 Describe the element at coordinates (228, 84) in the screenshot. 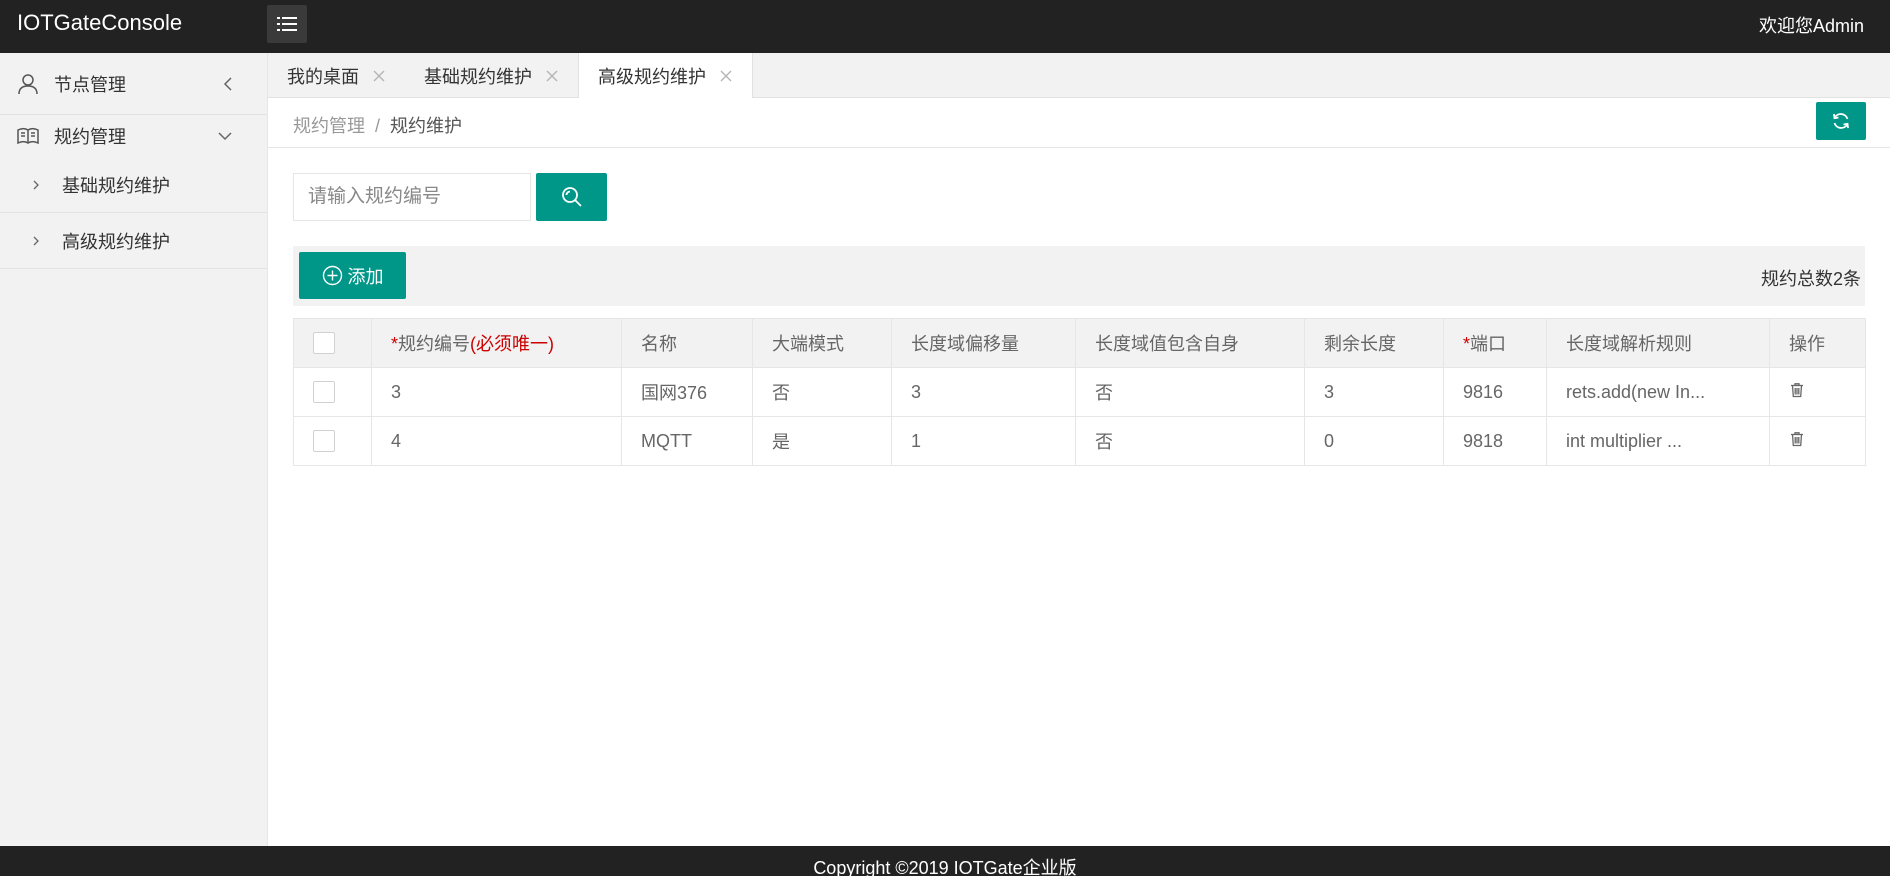

I see `chevron-left-icon` at that location.